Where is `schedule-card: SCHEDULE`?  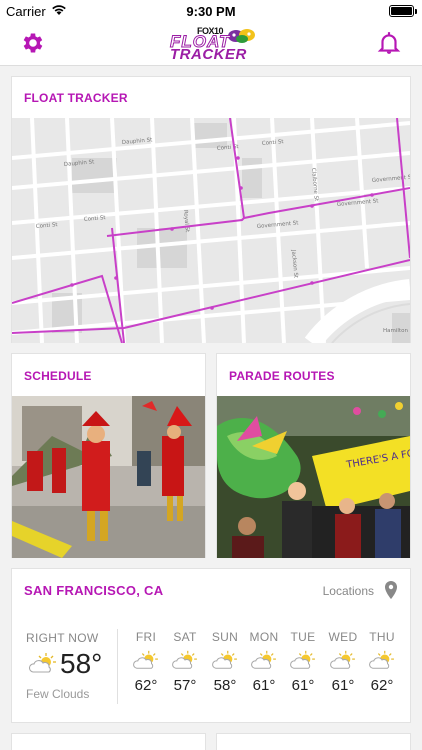
schedule-card: SCHEDULE is located at coordinates (108, 455).